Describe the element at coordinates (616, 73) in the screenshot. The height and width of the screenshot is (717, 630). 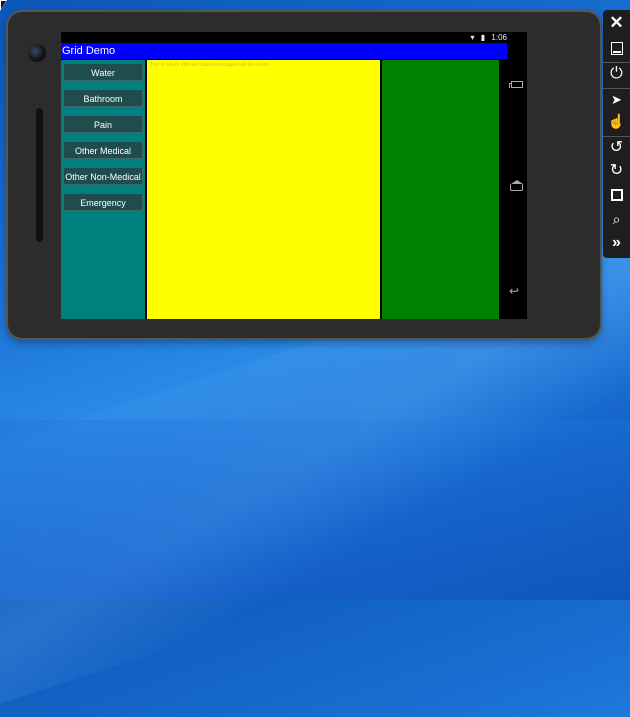
I see `power-icon: ⏻` at that location.